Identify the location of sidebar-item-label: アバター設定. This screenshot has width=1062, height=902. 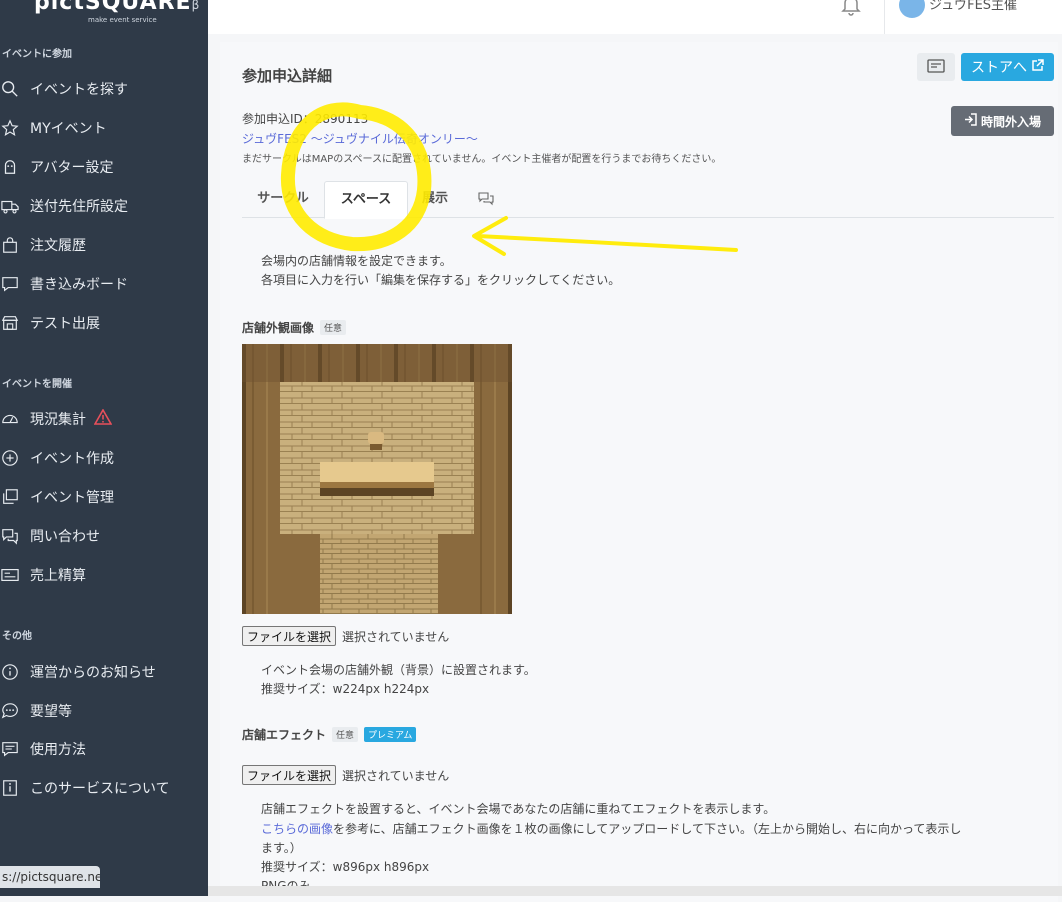
(72, 168).